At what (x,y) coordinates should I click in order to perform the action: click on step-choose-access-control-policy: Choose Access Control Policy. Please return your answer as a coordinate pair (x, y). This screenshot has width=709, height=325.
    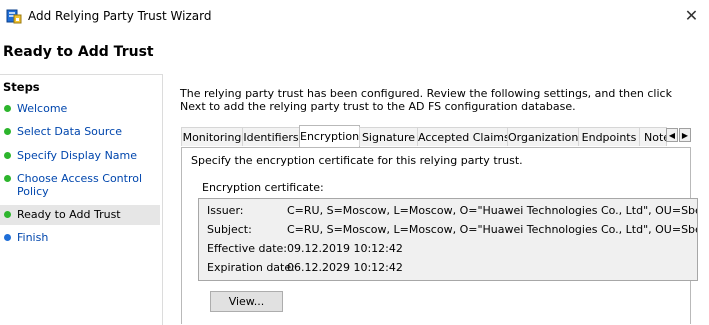
    Looking at the image, I should click on (80, 184).